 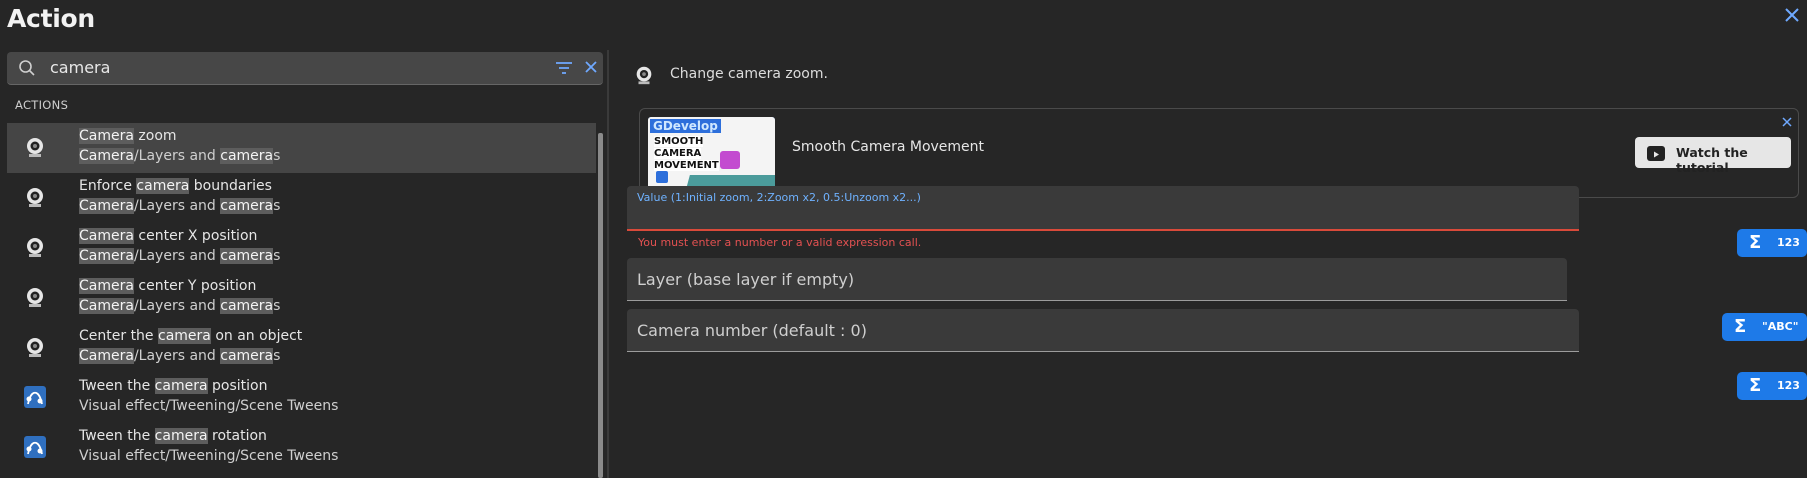 I want to click on tutorial-title: Smooth Camera Movement, so click(x=888, y=147).